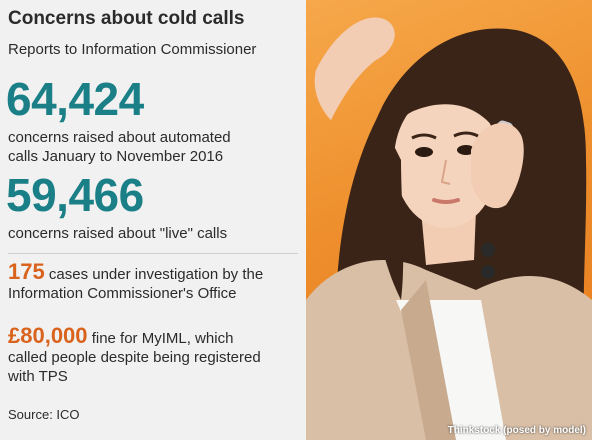 This screenshot has width=607, height=448. What do you see at coordinates (119, 137) in the screenshot?
I see `automated-calls-line-1: concerns raised about automated` at bounding box center [119, 137].